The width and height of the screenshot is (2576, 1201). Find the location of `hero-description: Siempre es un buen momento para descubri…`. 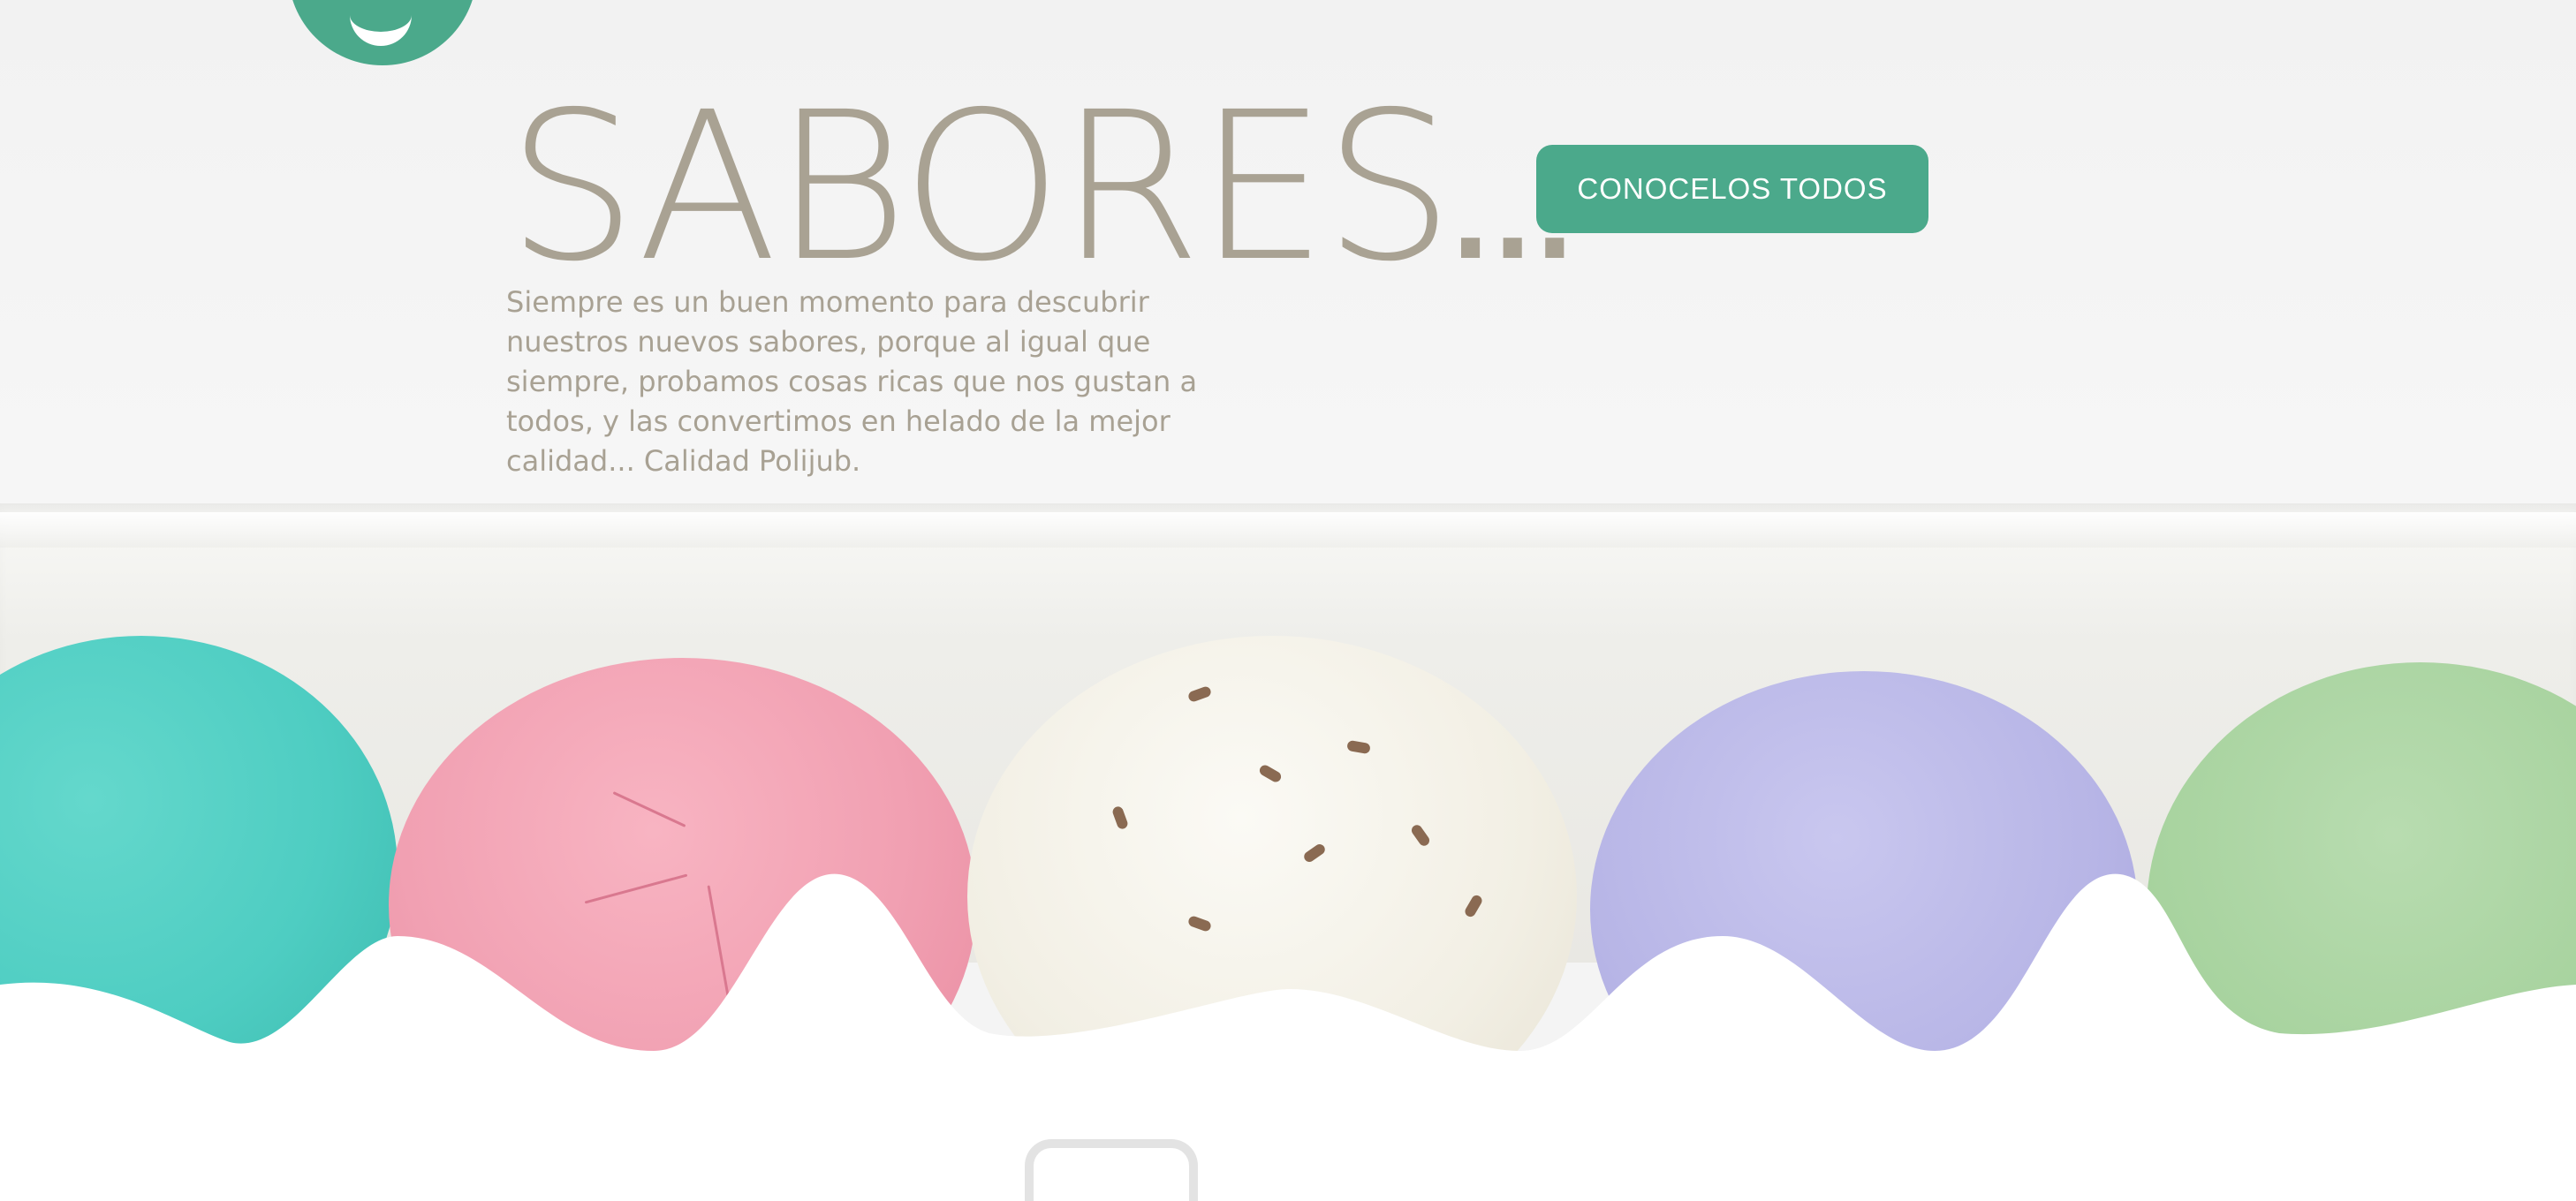

hero-description: Siempre es un buen momento para descubri… is located at coordinates (852, 381).